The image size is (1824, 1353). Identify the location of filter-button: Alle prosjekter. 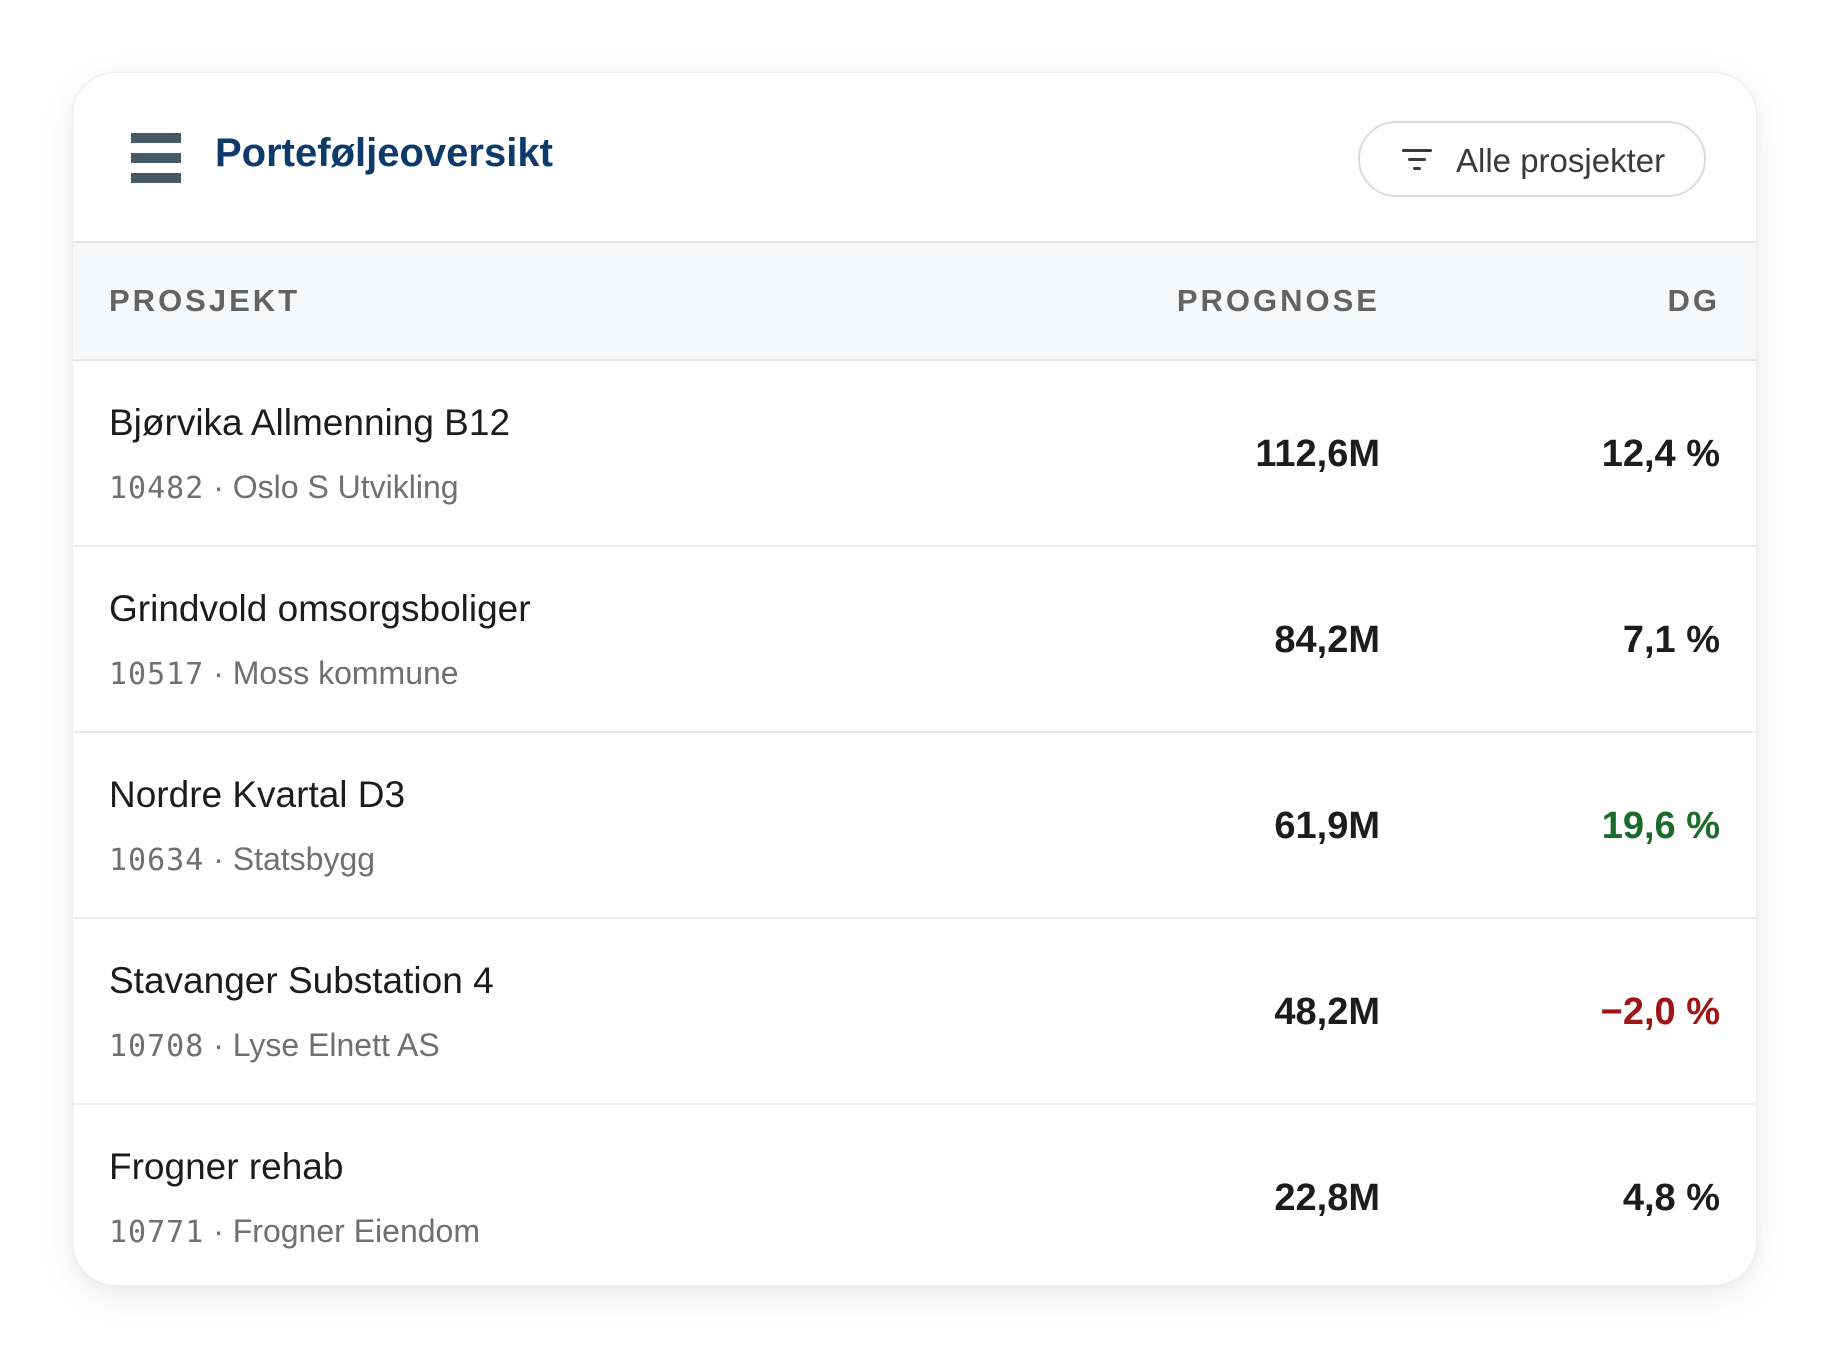
(1532, 159).